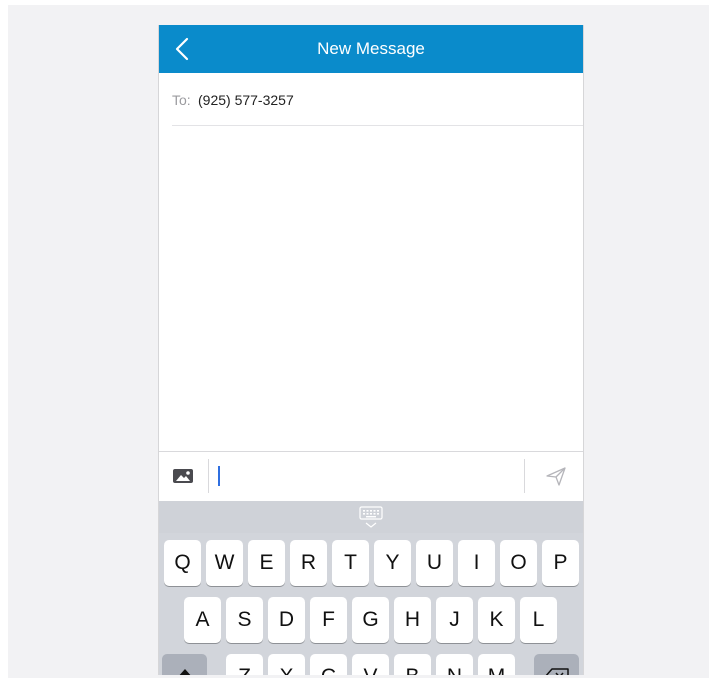 The image size is (709, 681). I want to click on key-v: V, so click(370, 664).